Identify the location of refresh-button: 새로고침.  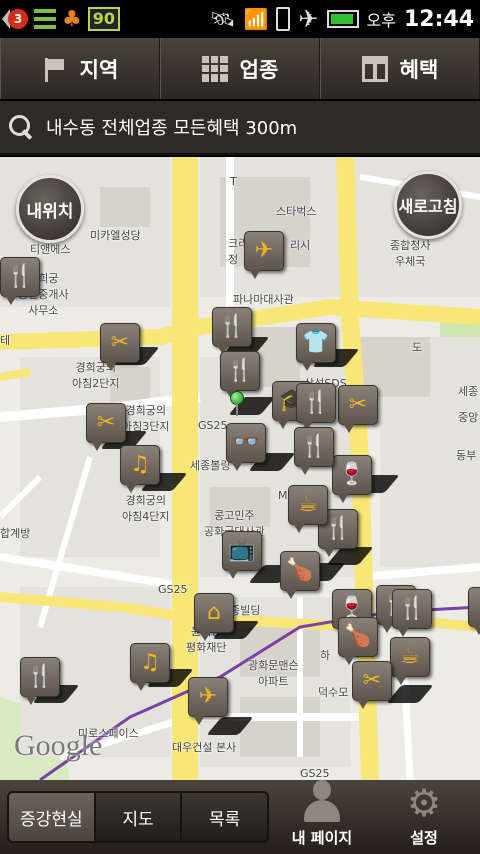
(428, 205).